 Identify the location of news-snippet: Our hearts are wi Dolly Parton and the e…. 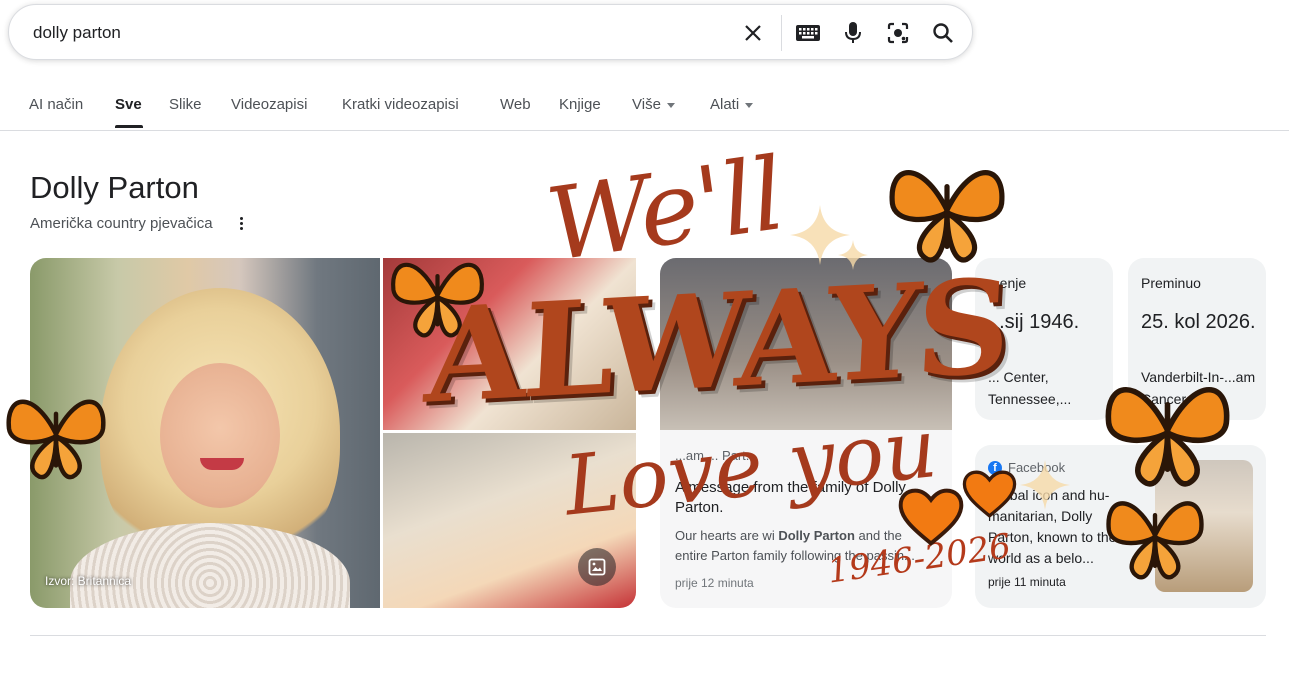
(805, 546).